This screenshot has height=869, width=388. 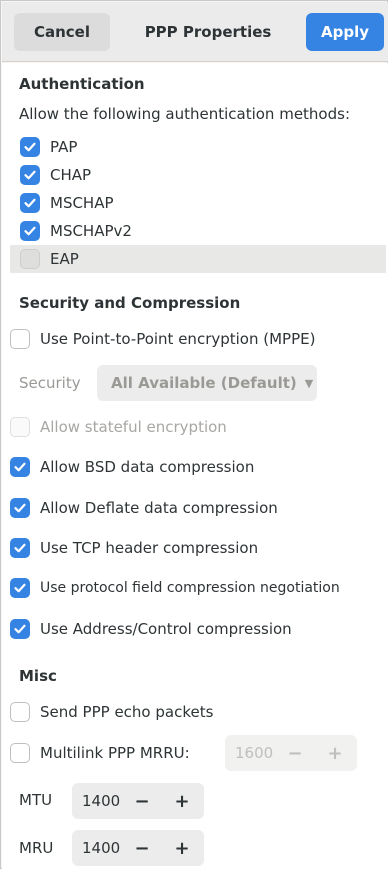 I want to click on mru-label: MRU, so click(x=36, y=848).